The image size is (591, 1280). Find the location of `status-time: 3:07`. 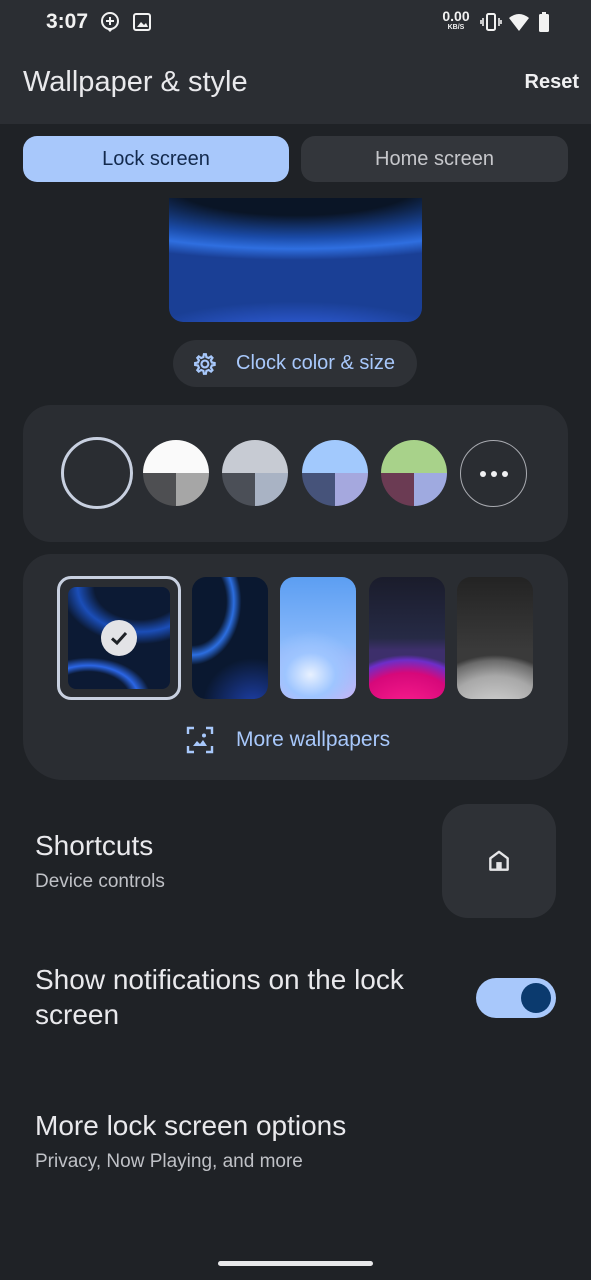

status-time: 3:07 is located at coordinates (67, 21).